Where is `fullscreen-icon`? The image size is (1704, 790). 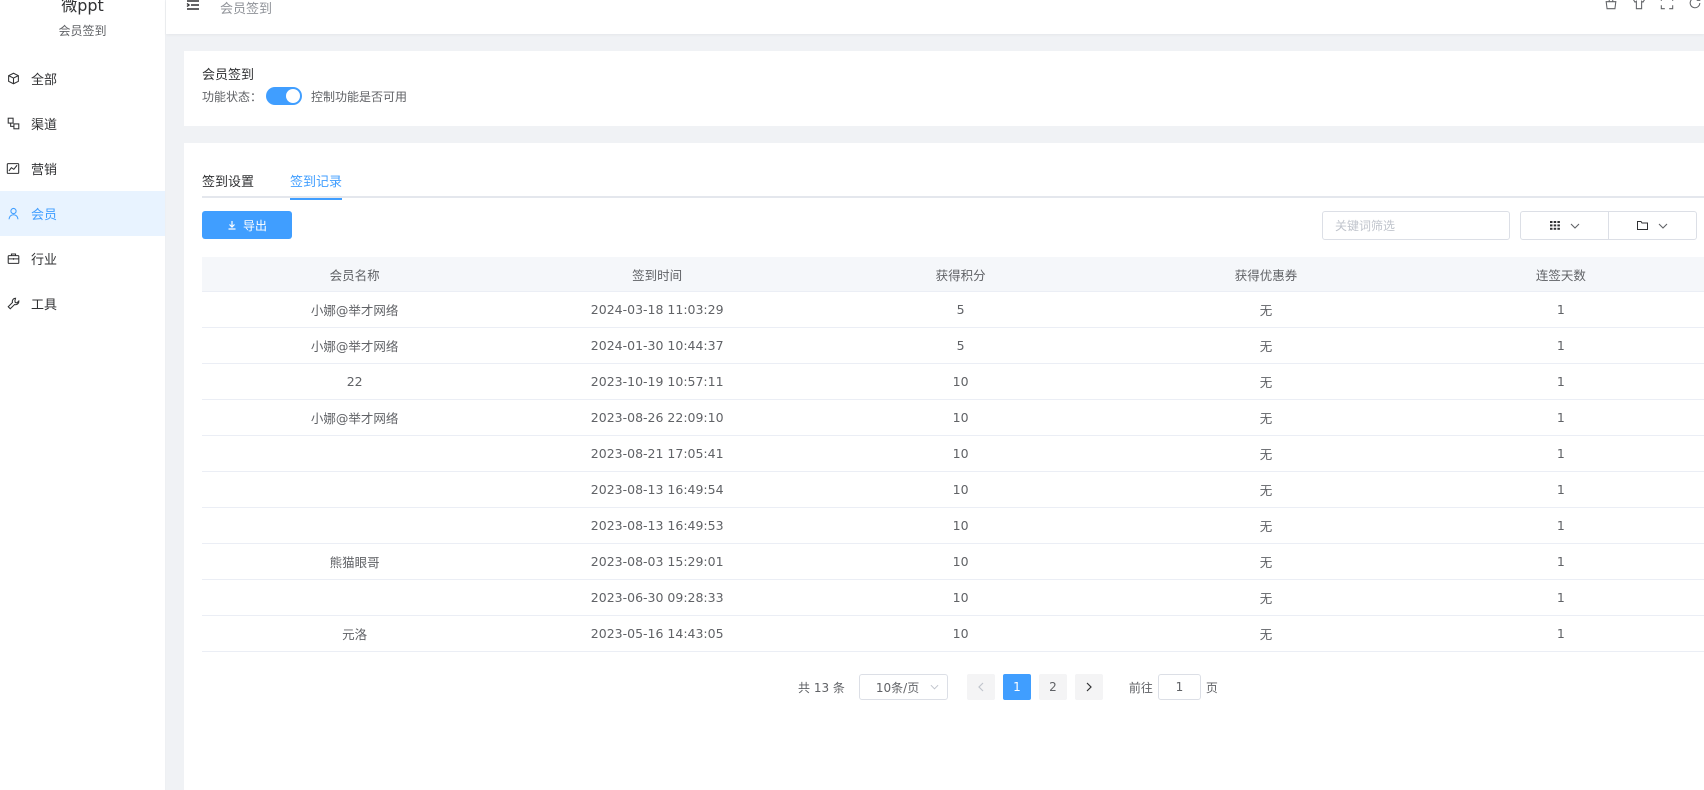 fullscreen-icon is located at coordinates (1668, 6).